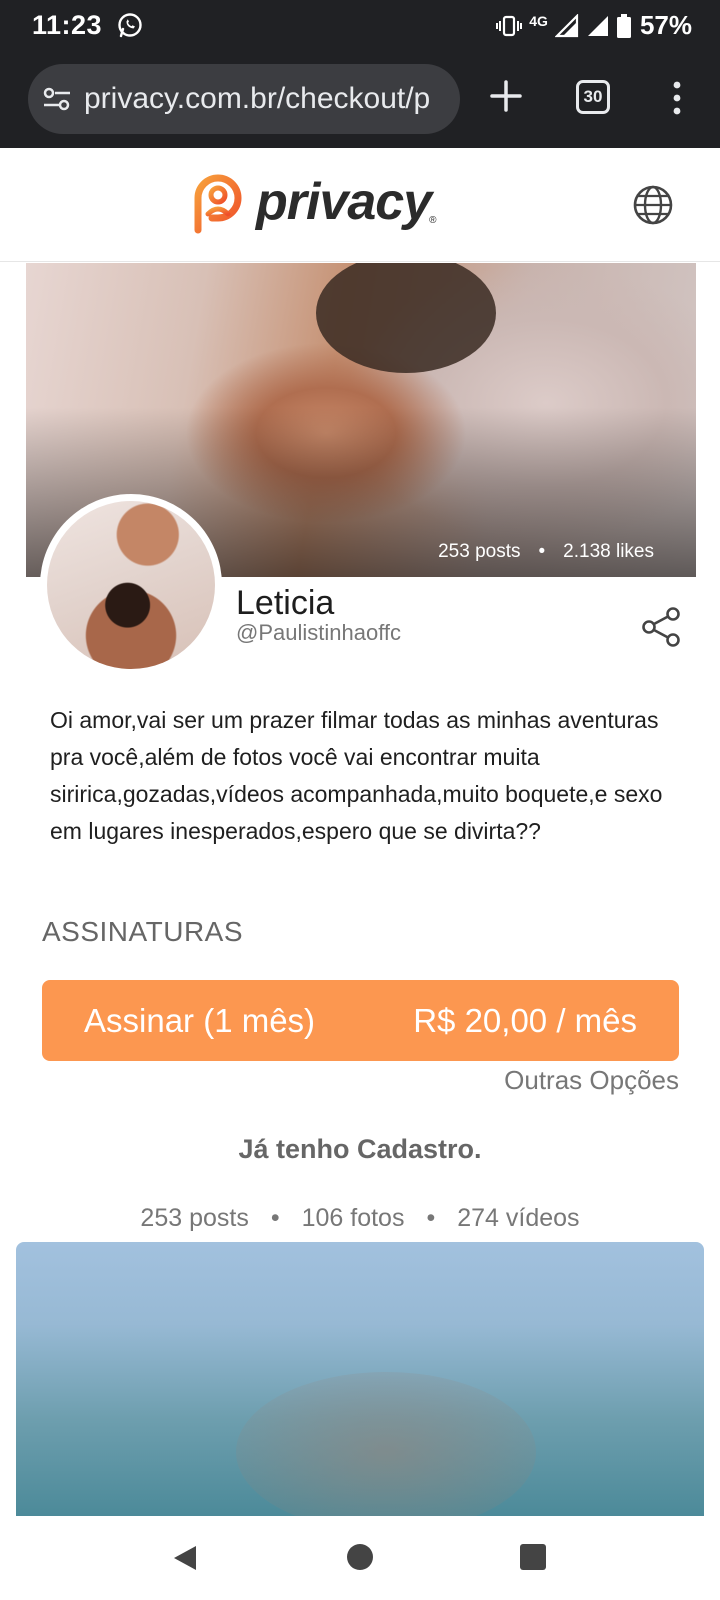 The width and height of the screenshot is (720, 1600). I want to click on tab-switcher-button: 30, so click(593, 97).